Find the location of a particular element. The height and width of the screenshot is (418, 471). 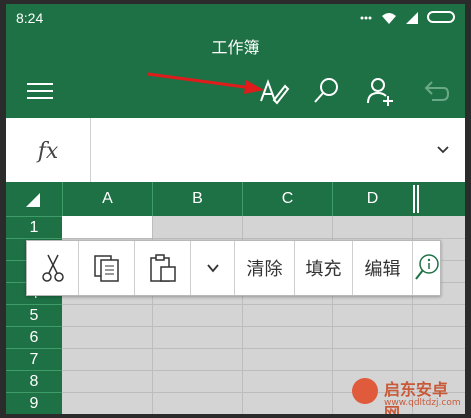

paste-icon is located at coordinates (162, 268).